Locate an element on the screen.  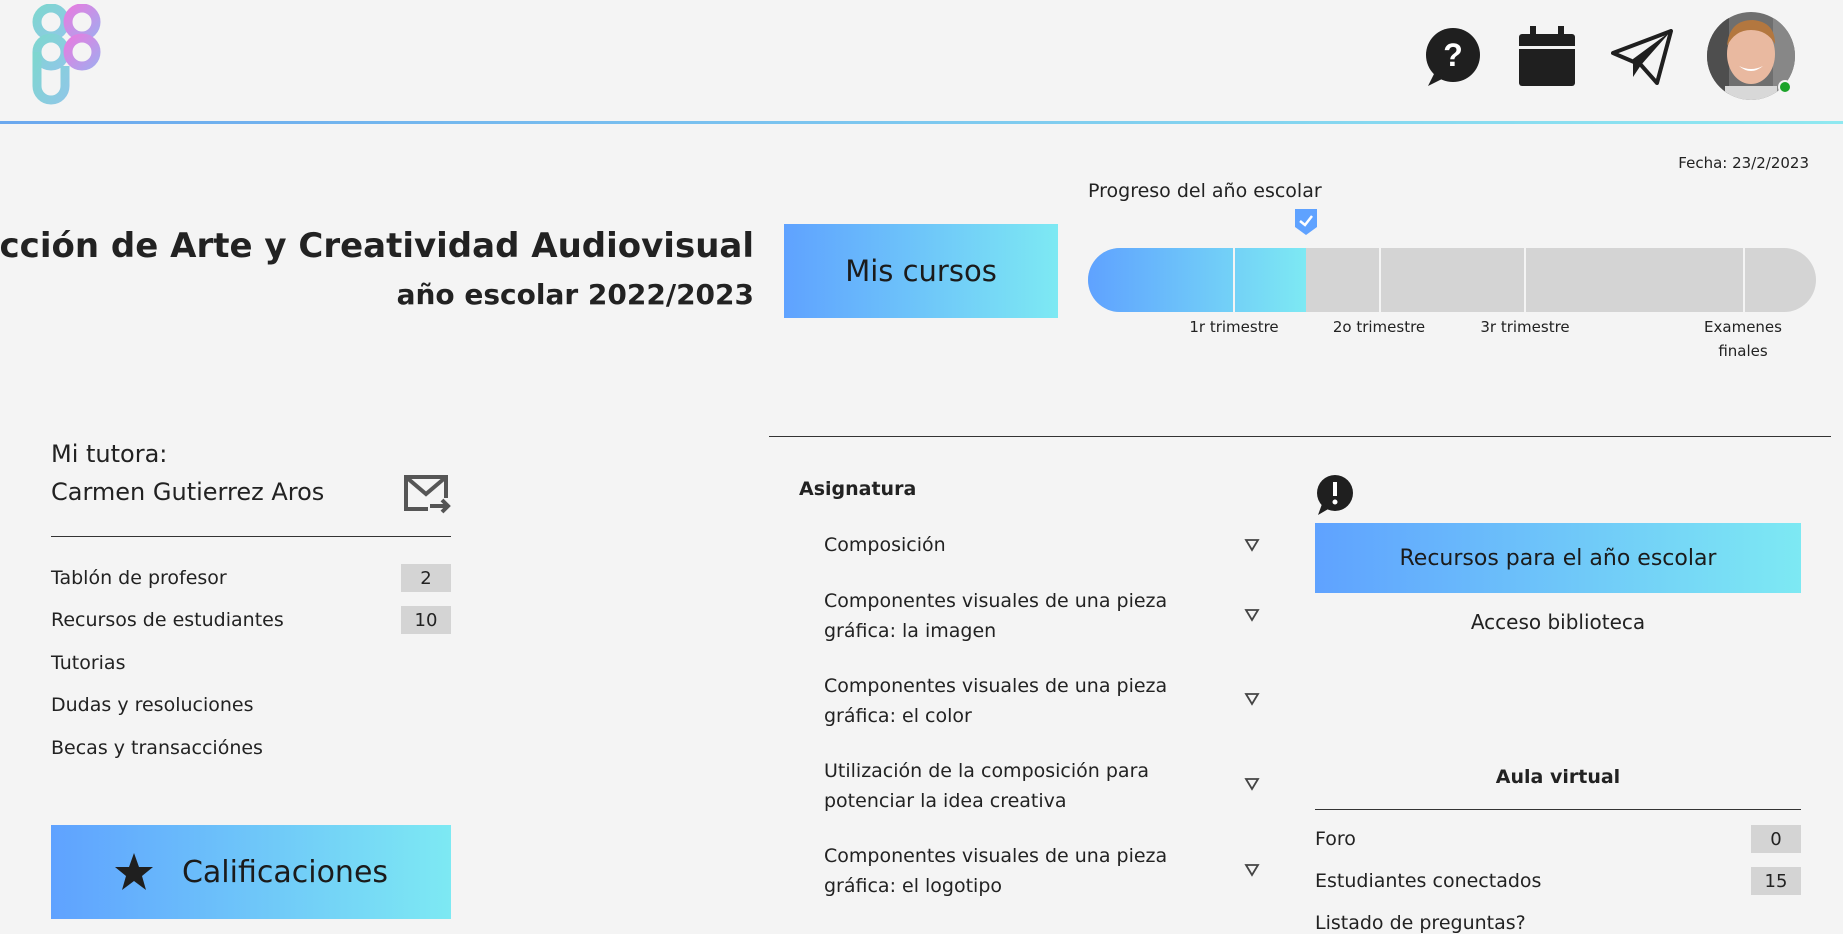
asignatura-item-line2: gráfica: la imagen is located at coordinates (910, 631).